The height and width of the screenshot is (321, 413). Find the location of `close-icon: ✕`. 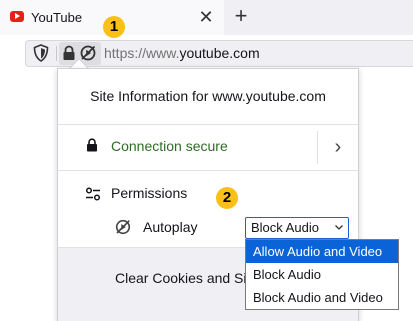

close-icon: ✕ is located at coordinates (206, 17).